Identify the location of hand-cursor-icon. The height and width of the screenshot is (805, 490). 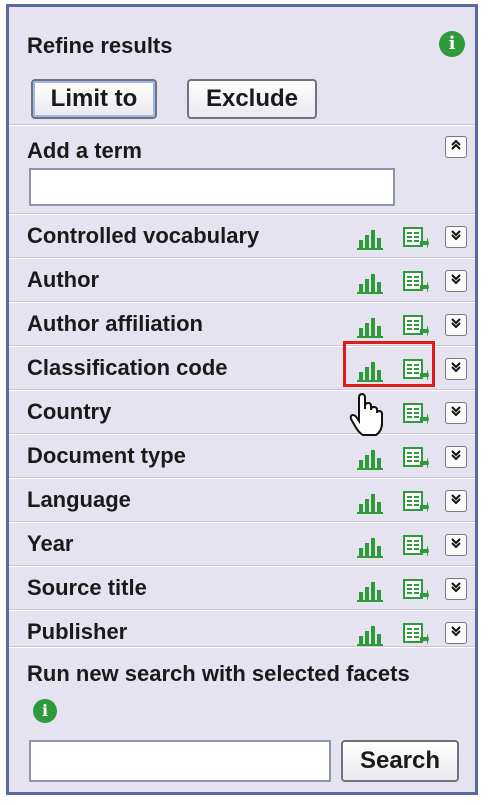
(366, 417).